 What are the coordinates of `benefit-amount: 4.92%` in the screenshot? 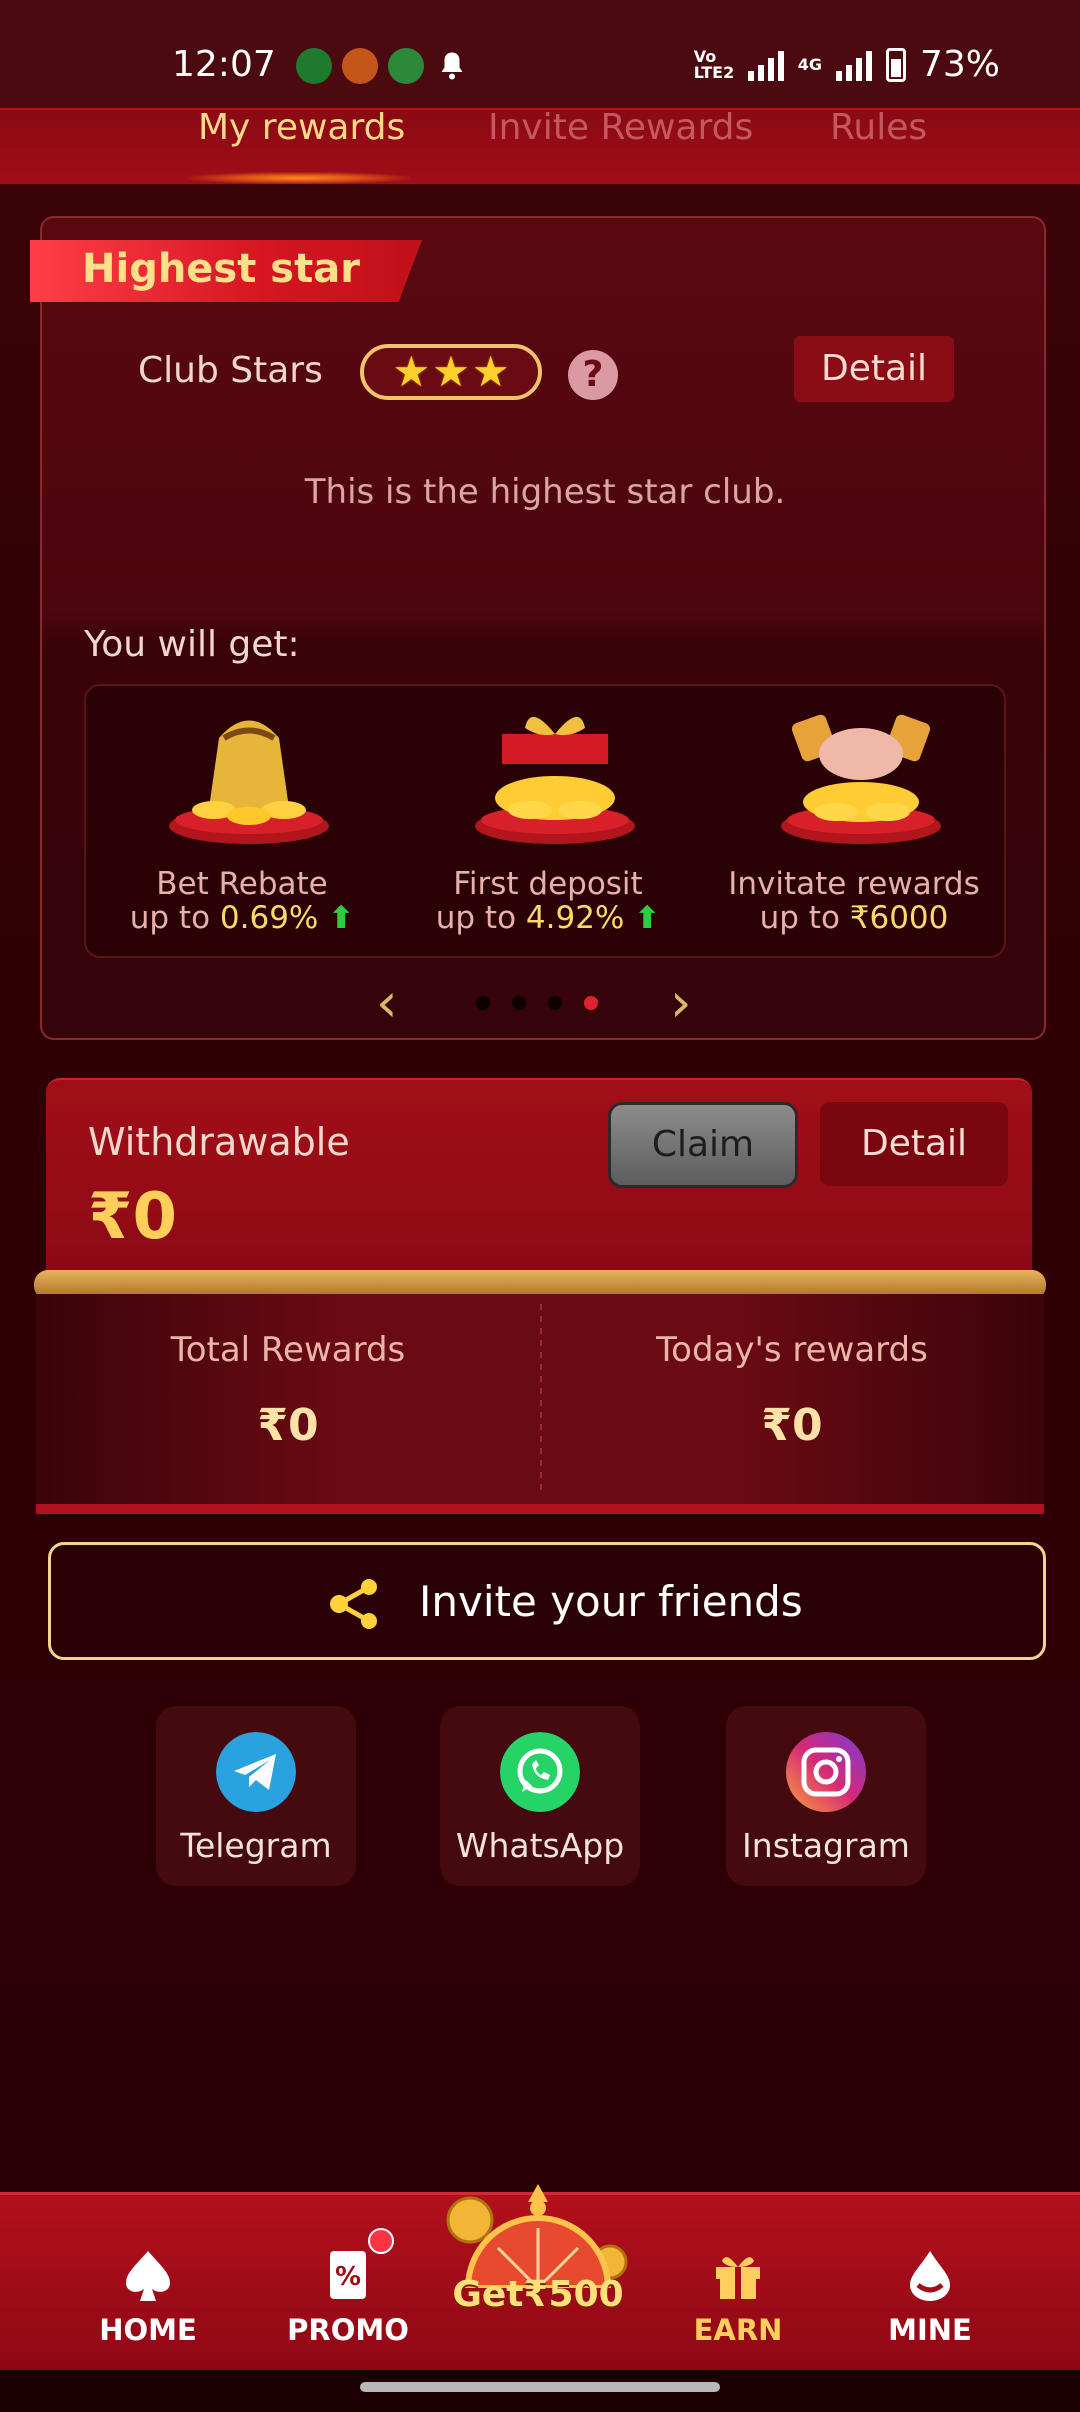 It's located at (575, 918).